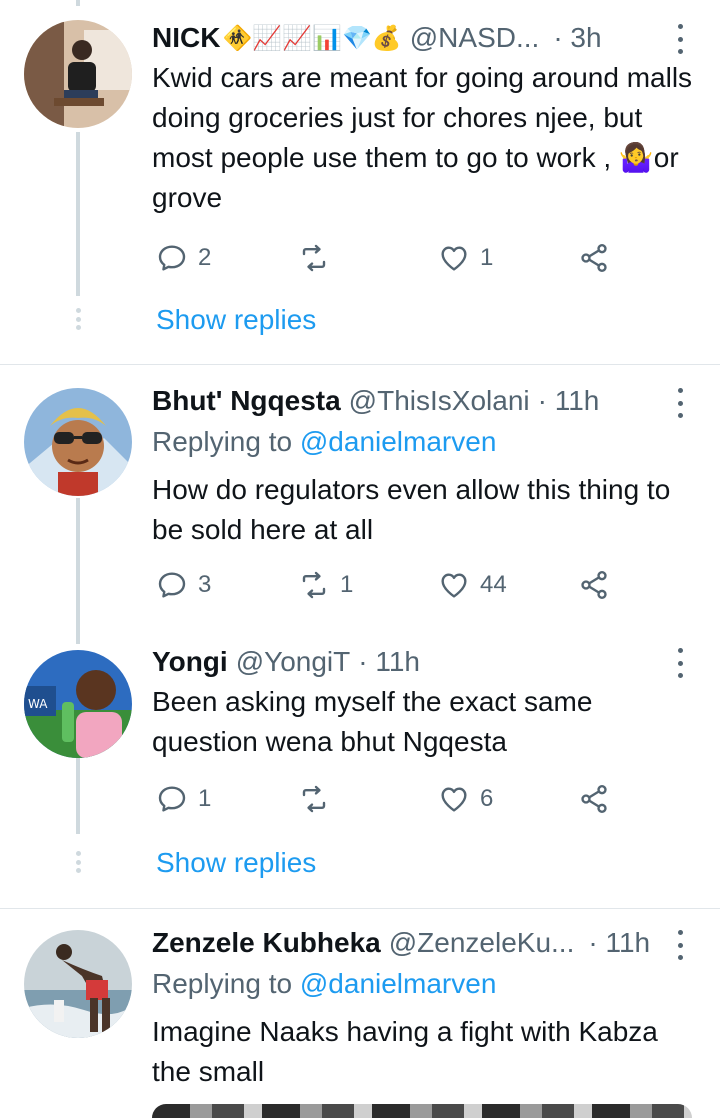  What do you see at coordinates (577, 38) in the screenshot?
I see `timestamp: · 3h` at bounding box center [577, 38].